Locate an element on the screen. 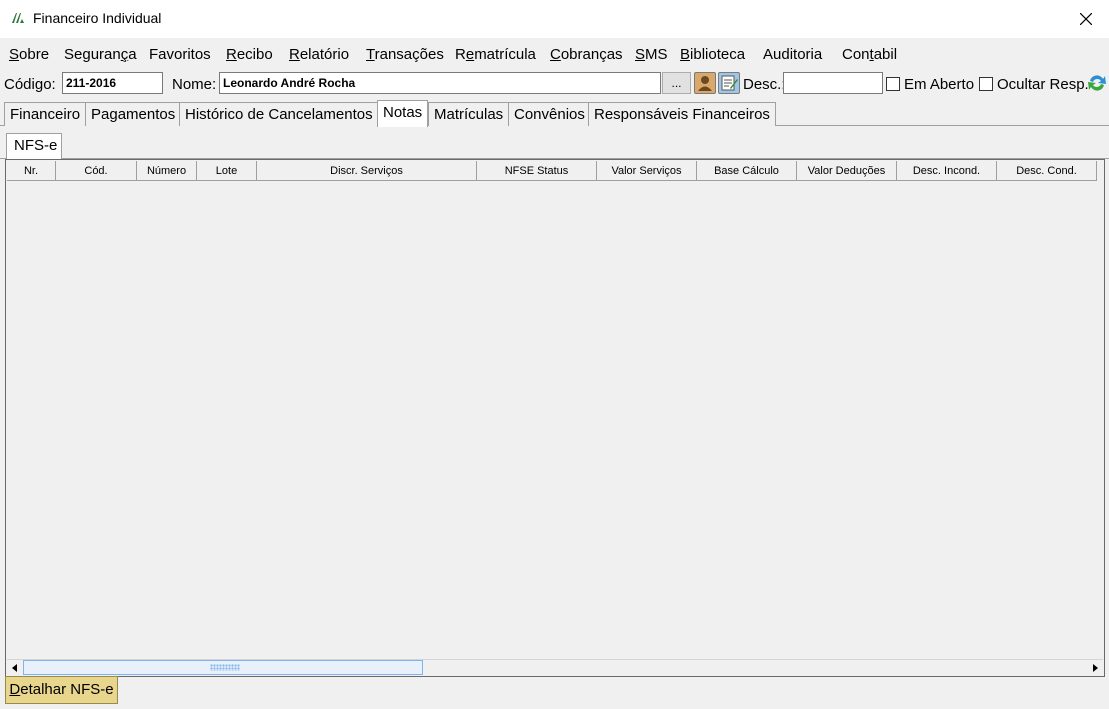  close-button is located at coordinates (1086, 19).